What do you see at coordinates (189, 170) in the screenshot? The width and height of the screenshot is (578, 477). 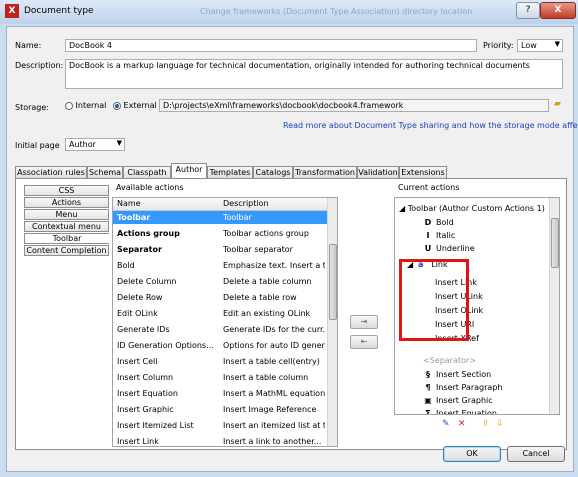 I see `tab-author: Author` at bounding box center [189, 170].